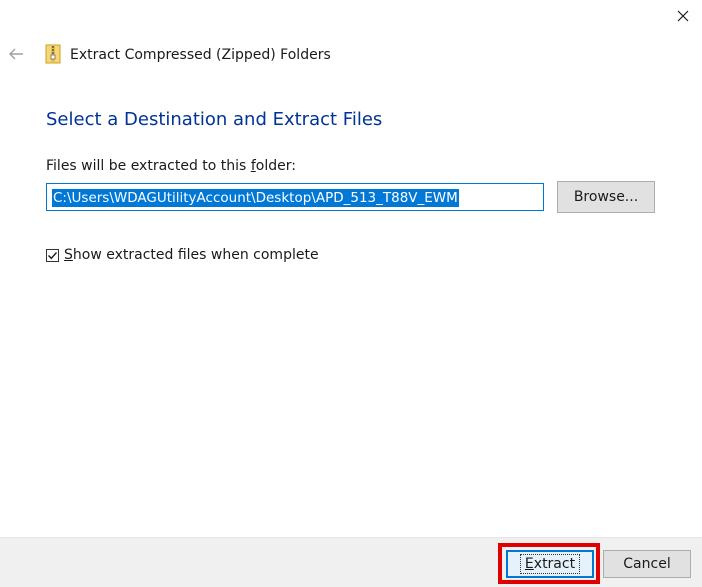 The width and height of the screenshot is (702, 587). What do you see at coordinates (214, 119) in the screenshot?
I see `page-heading: Select a Destination and Extract Files` at bounding box center [214, 119].